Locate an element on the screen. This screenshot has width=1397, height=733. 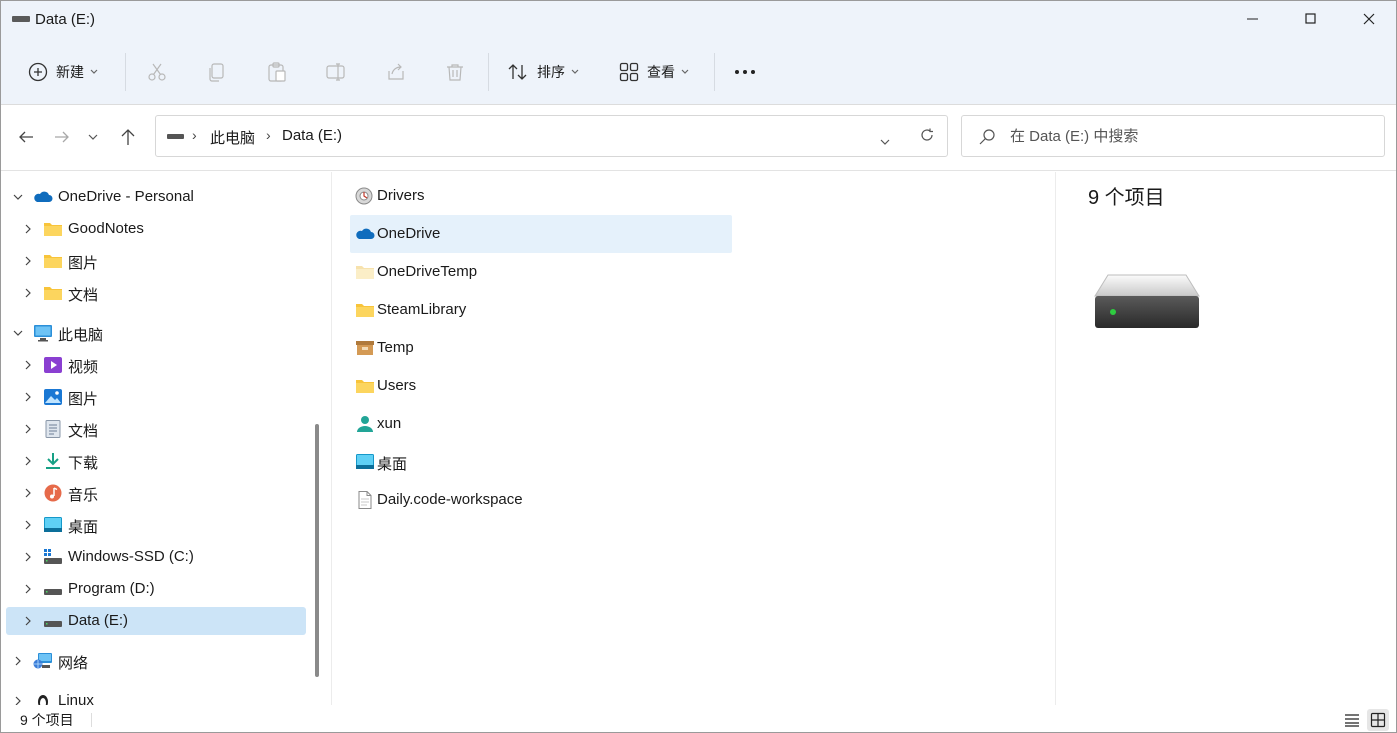
recent-locations-button is located at coordinates (93, 137).